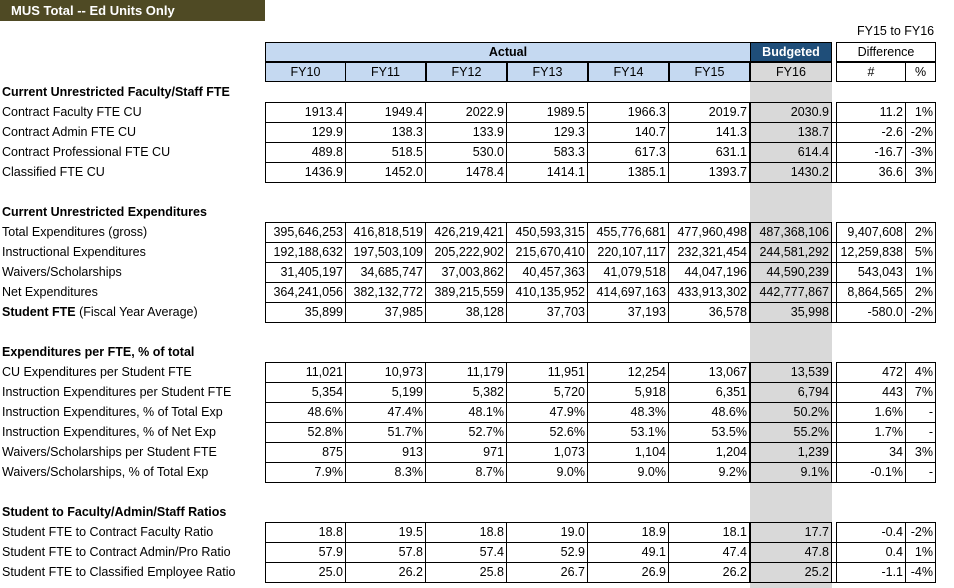  Describe the element at coordinates (116, 552) in the screenshot. I see `row-label: Student FTE to Contract Admin/Pro Ratio` at that location.